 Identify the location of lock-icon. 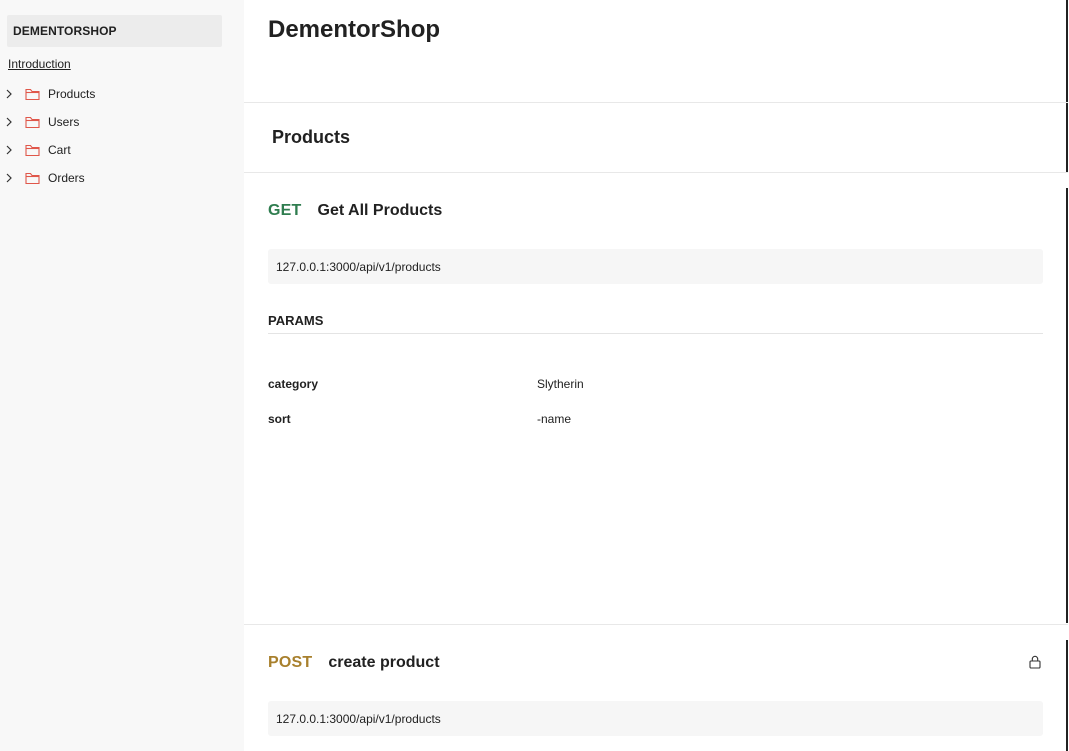
(1035, 662).